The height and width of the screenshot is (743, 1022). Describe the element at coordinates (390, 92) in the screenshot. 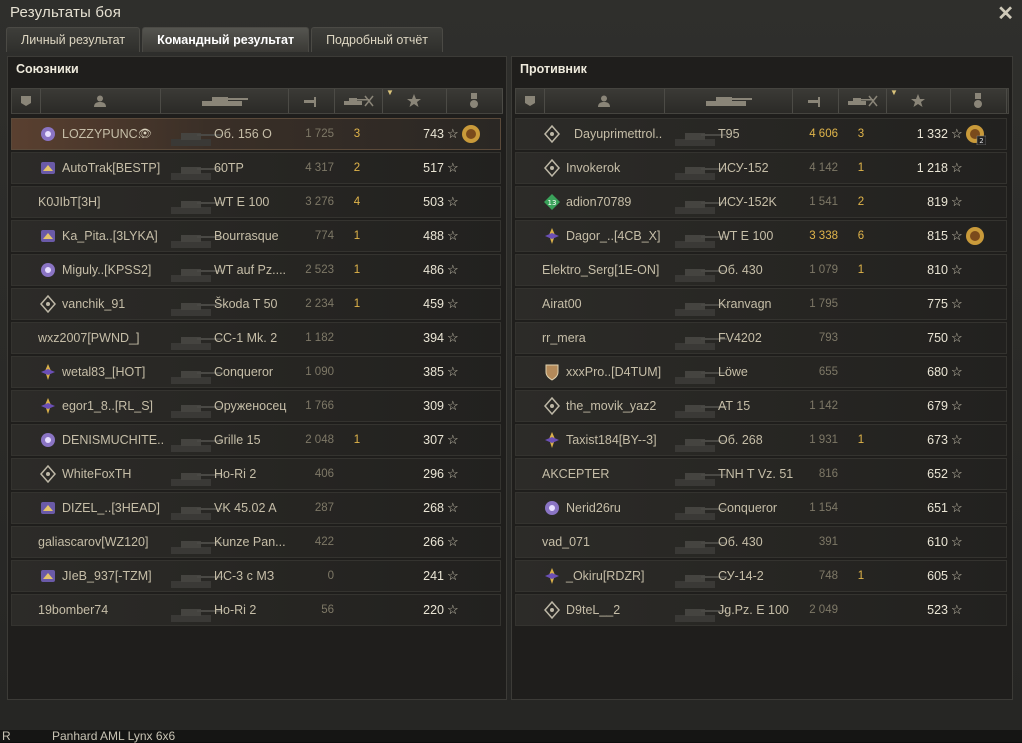

I see `sort-desc-icon: ▼` at that location.